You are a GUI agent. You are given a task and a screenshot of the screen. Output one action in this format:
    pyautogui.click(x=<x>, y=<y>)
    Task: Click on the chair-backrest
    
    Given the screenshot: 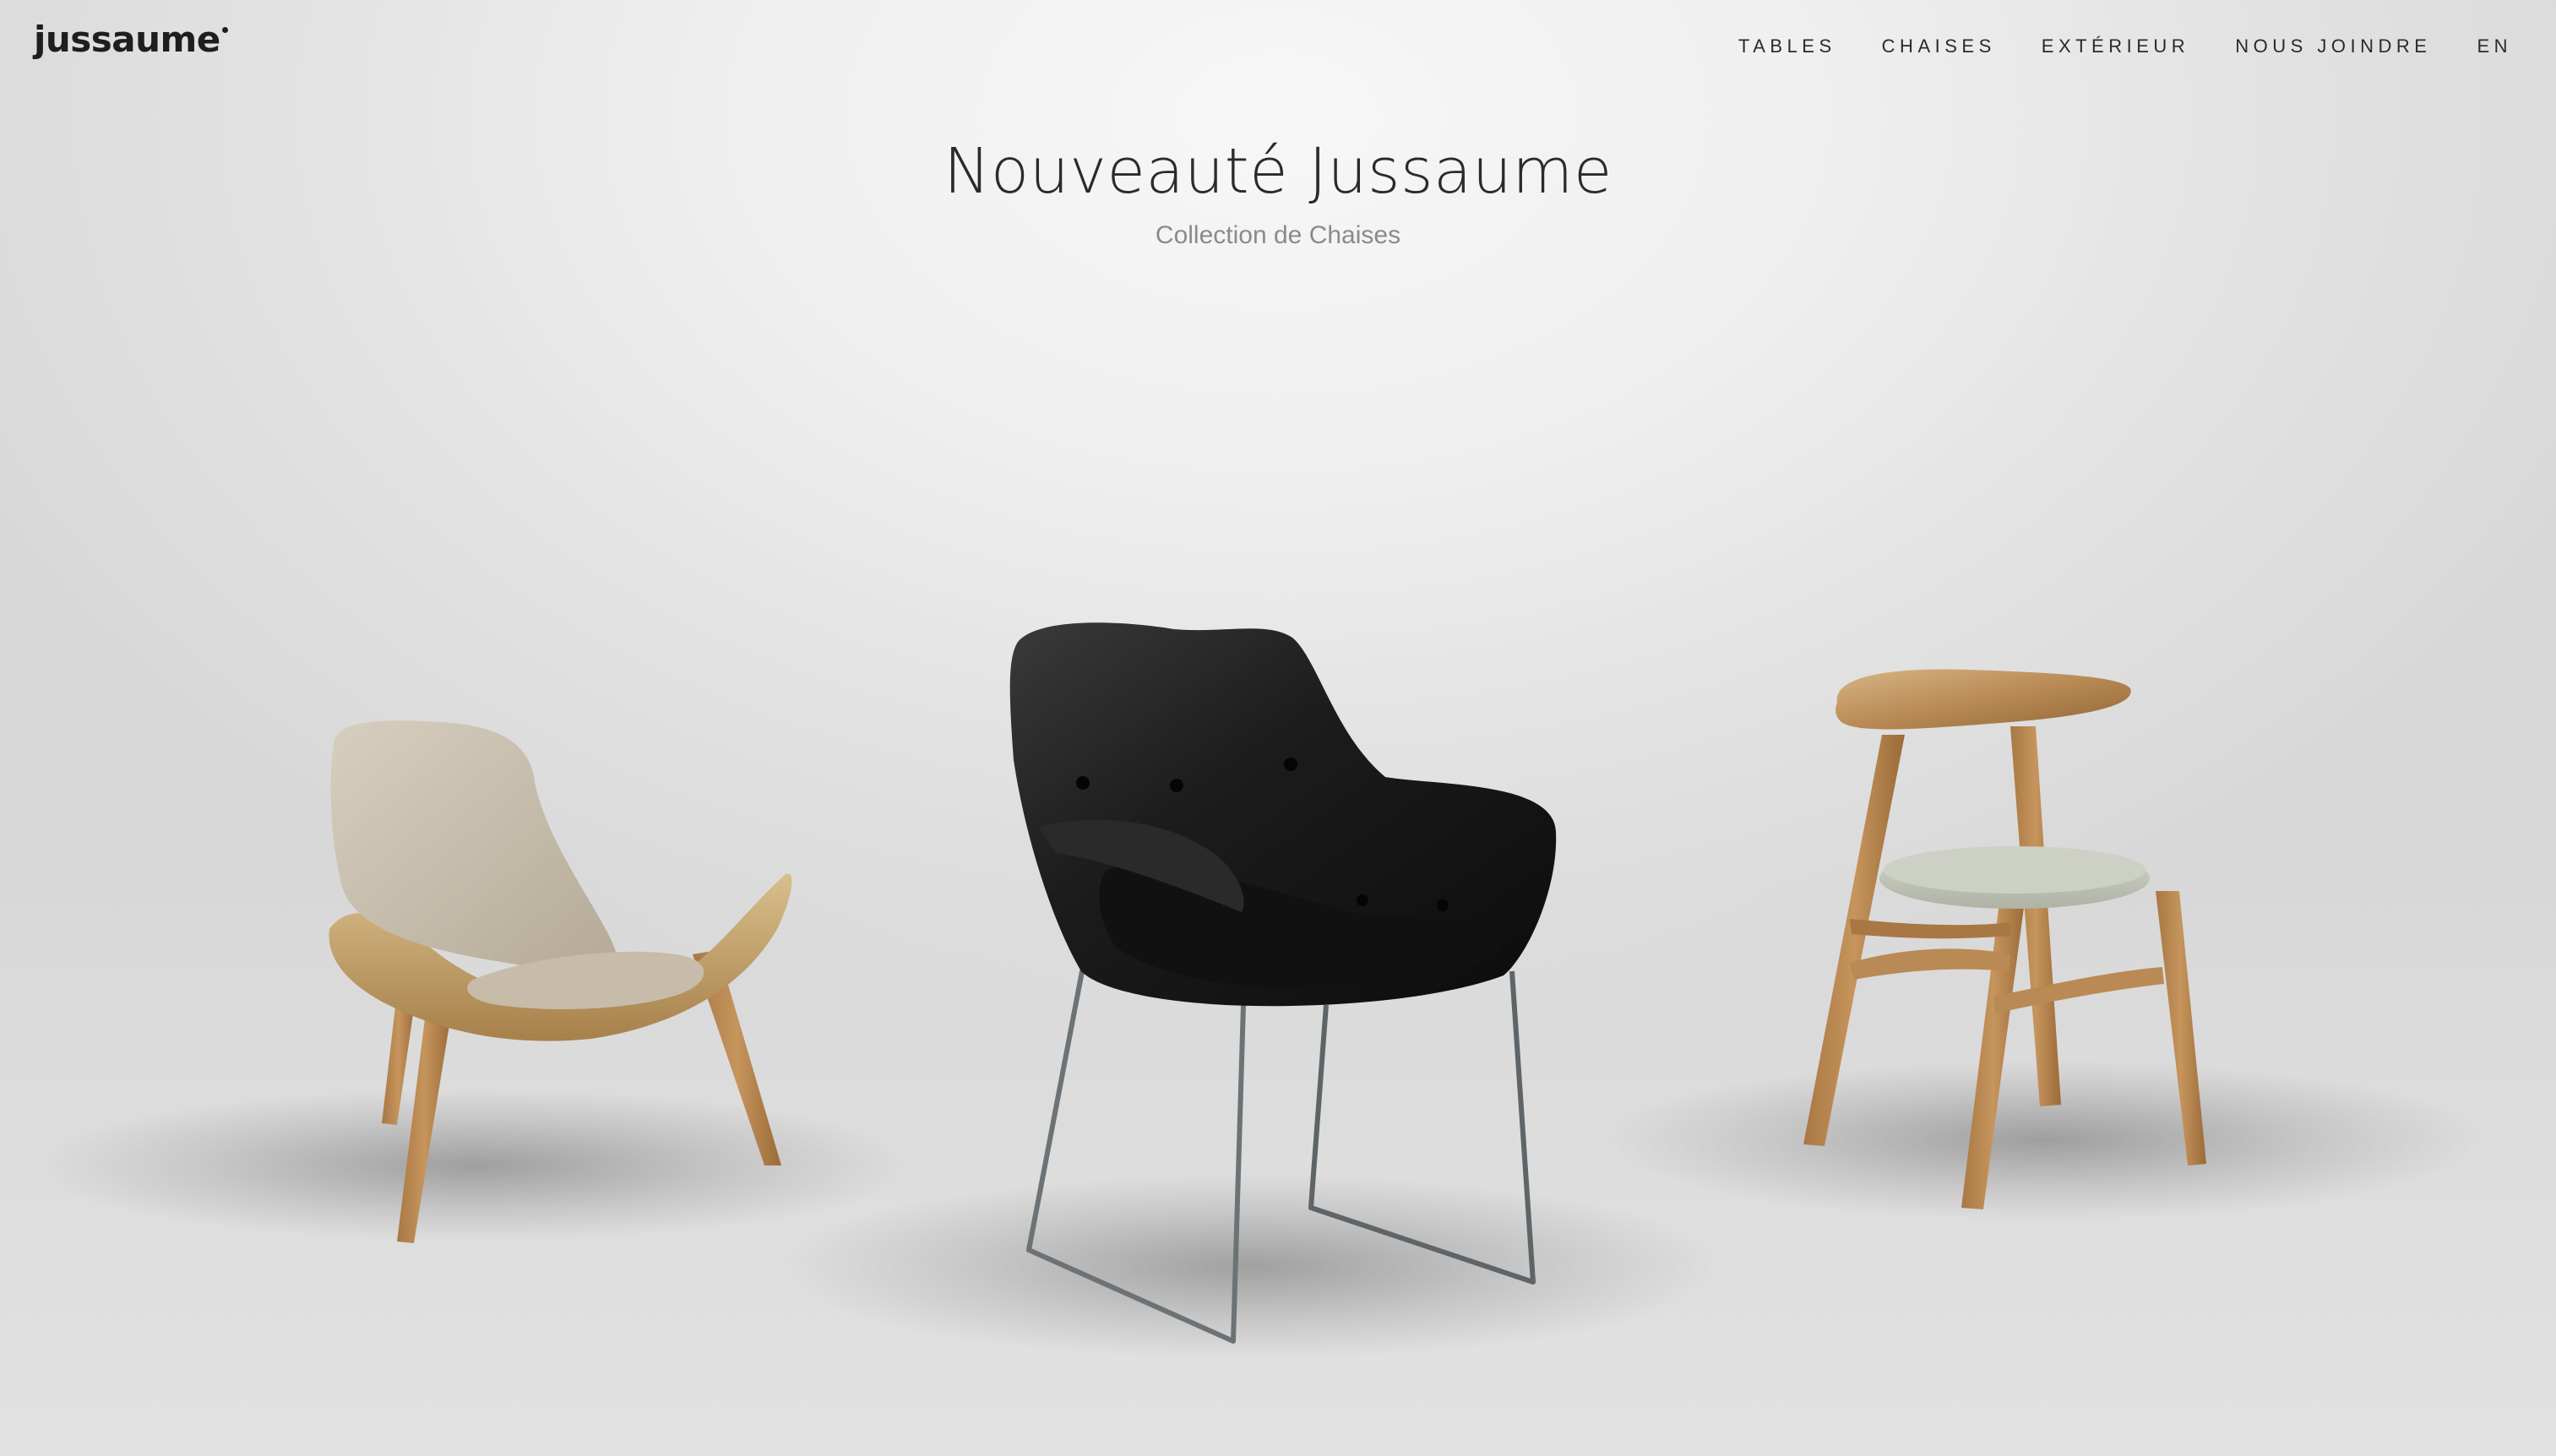 What is the action you would take?
    pyautogui.click(x=1983, y=700)
    